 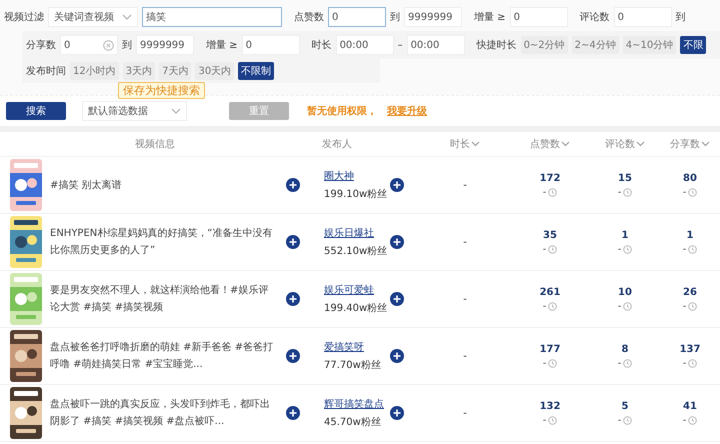 I want to click on filter-label: 发布时间, so click(x=46, y=71).